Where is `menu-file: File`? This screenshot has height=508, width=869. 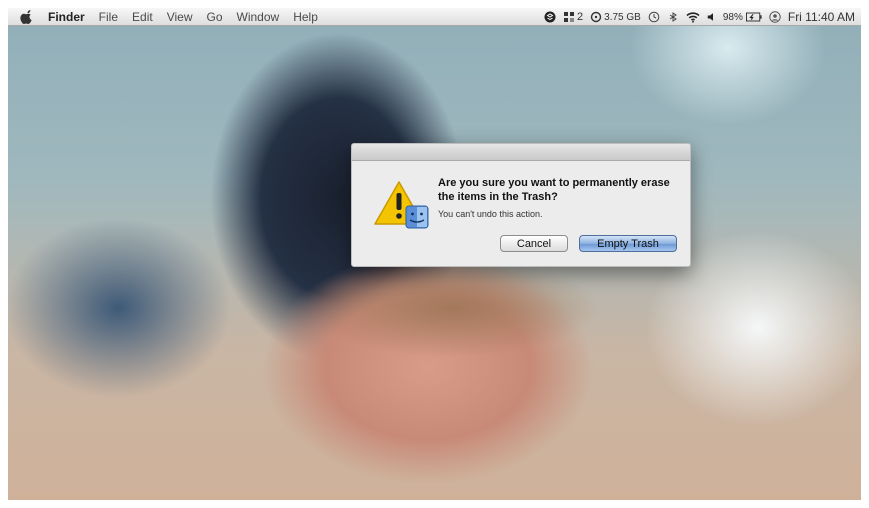
menu-file: File is located at coordinates (108, 17).